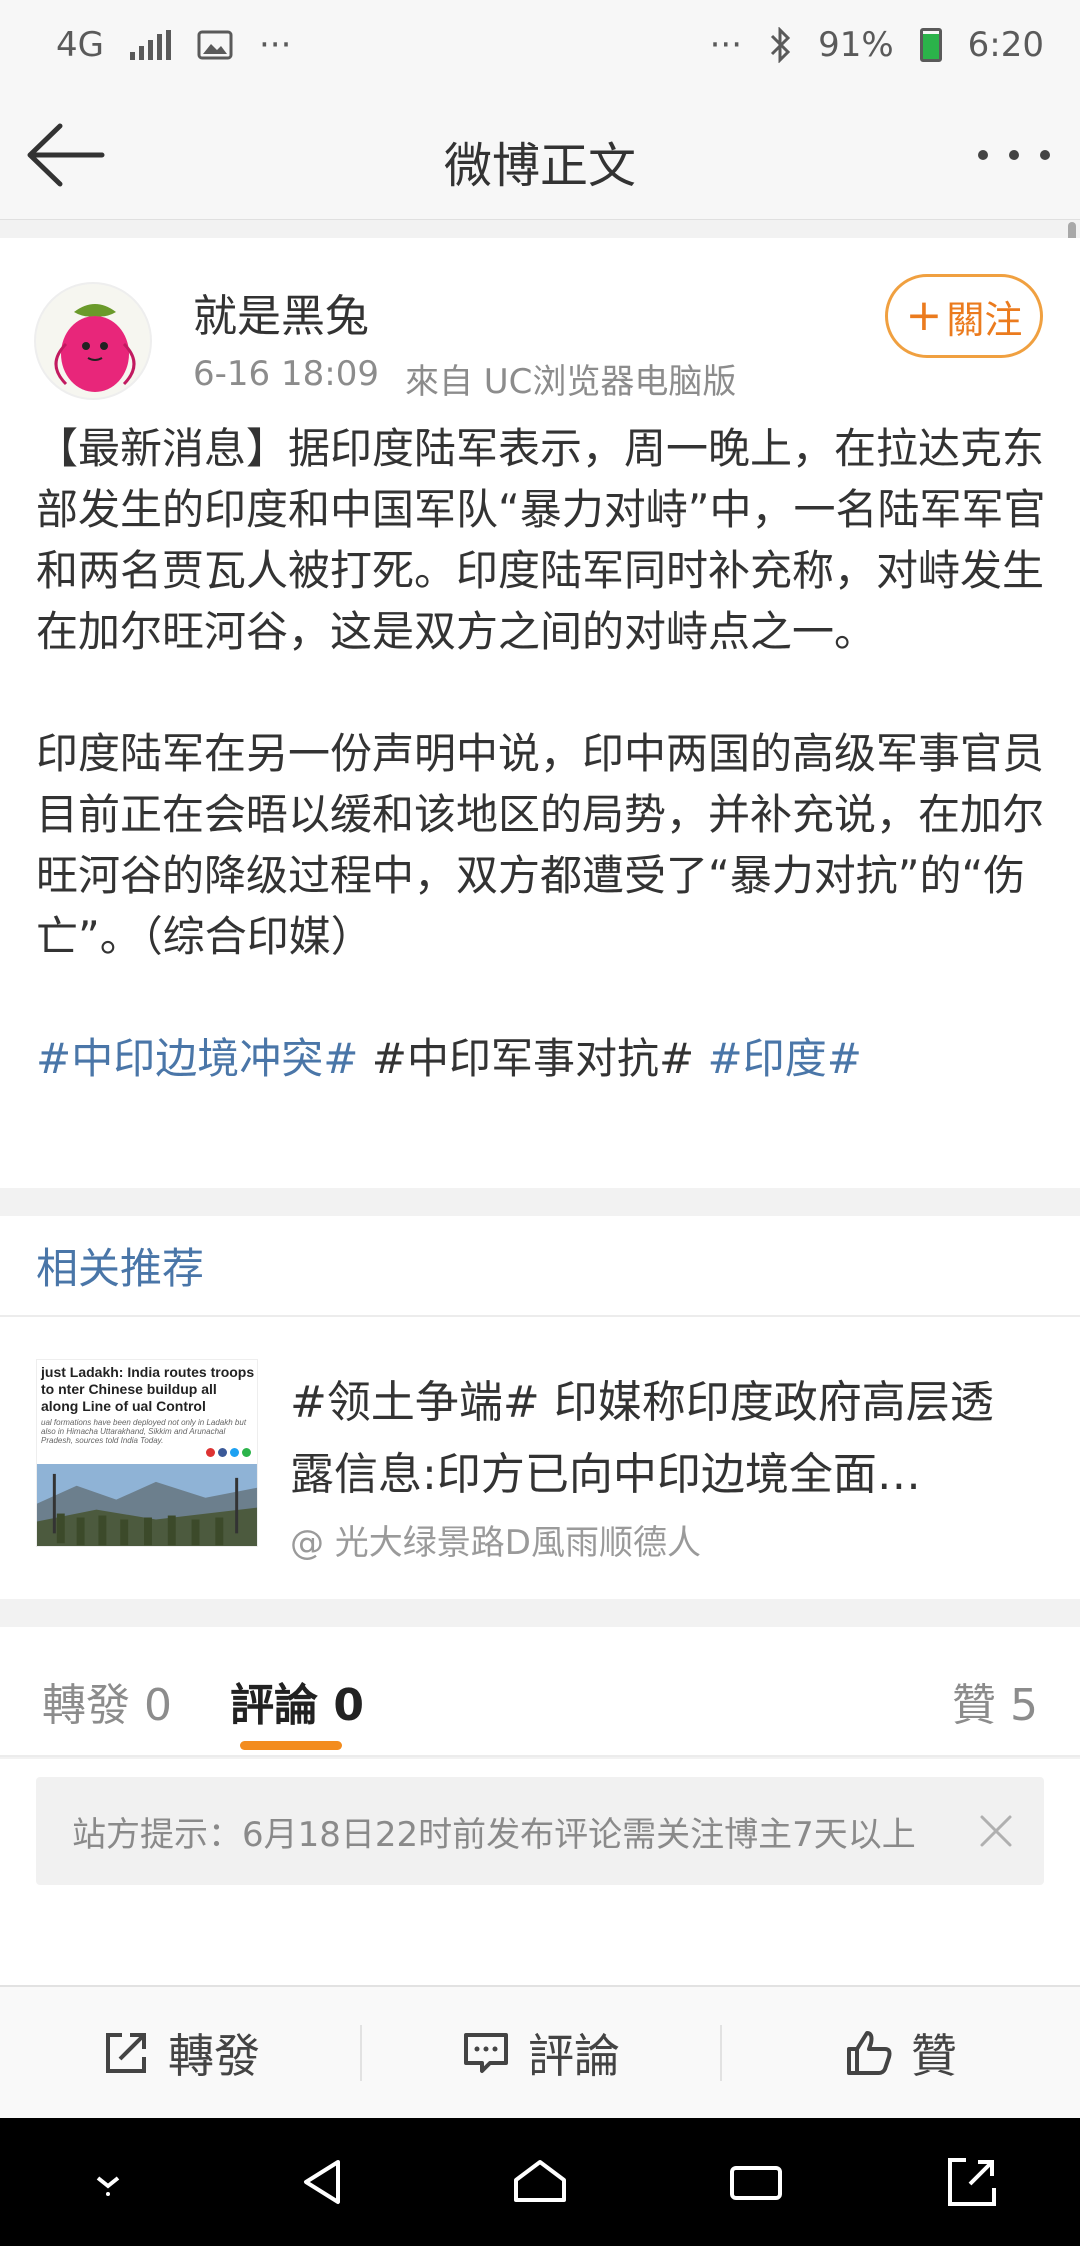 The image size is (1080, 2246). Describe the element at coordinates (150, 45) in the screenshot. I see `signal-icon` at that location.